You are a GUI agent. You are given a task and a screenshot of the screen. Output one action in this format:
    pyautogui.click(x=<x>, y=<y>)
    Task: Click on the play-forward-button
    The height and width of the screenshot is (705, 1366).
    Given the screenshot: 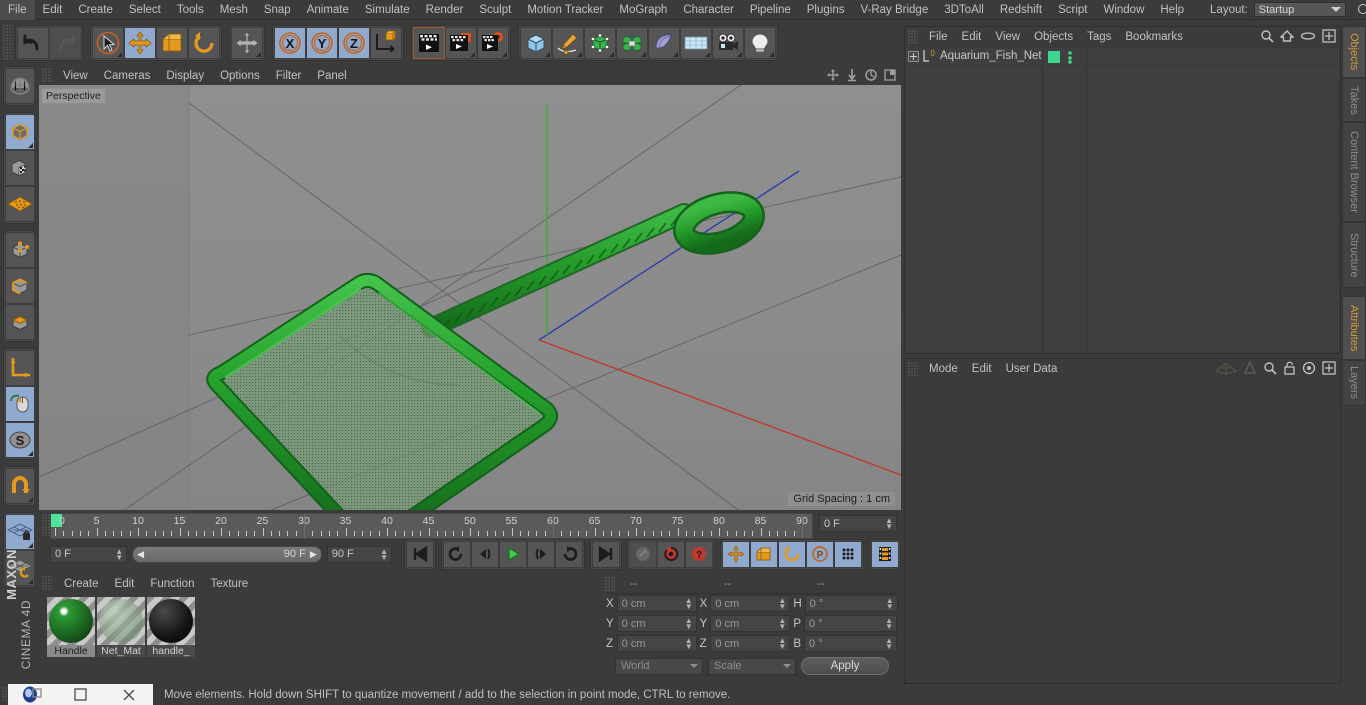 What is the action you would take?
    pyautogui.click(x=513, y=554)
    